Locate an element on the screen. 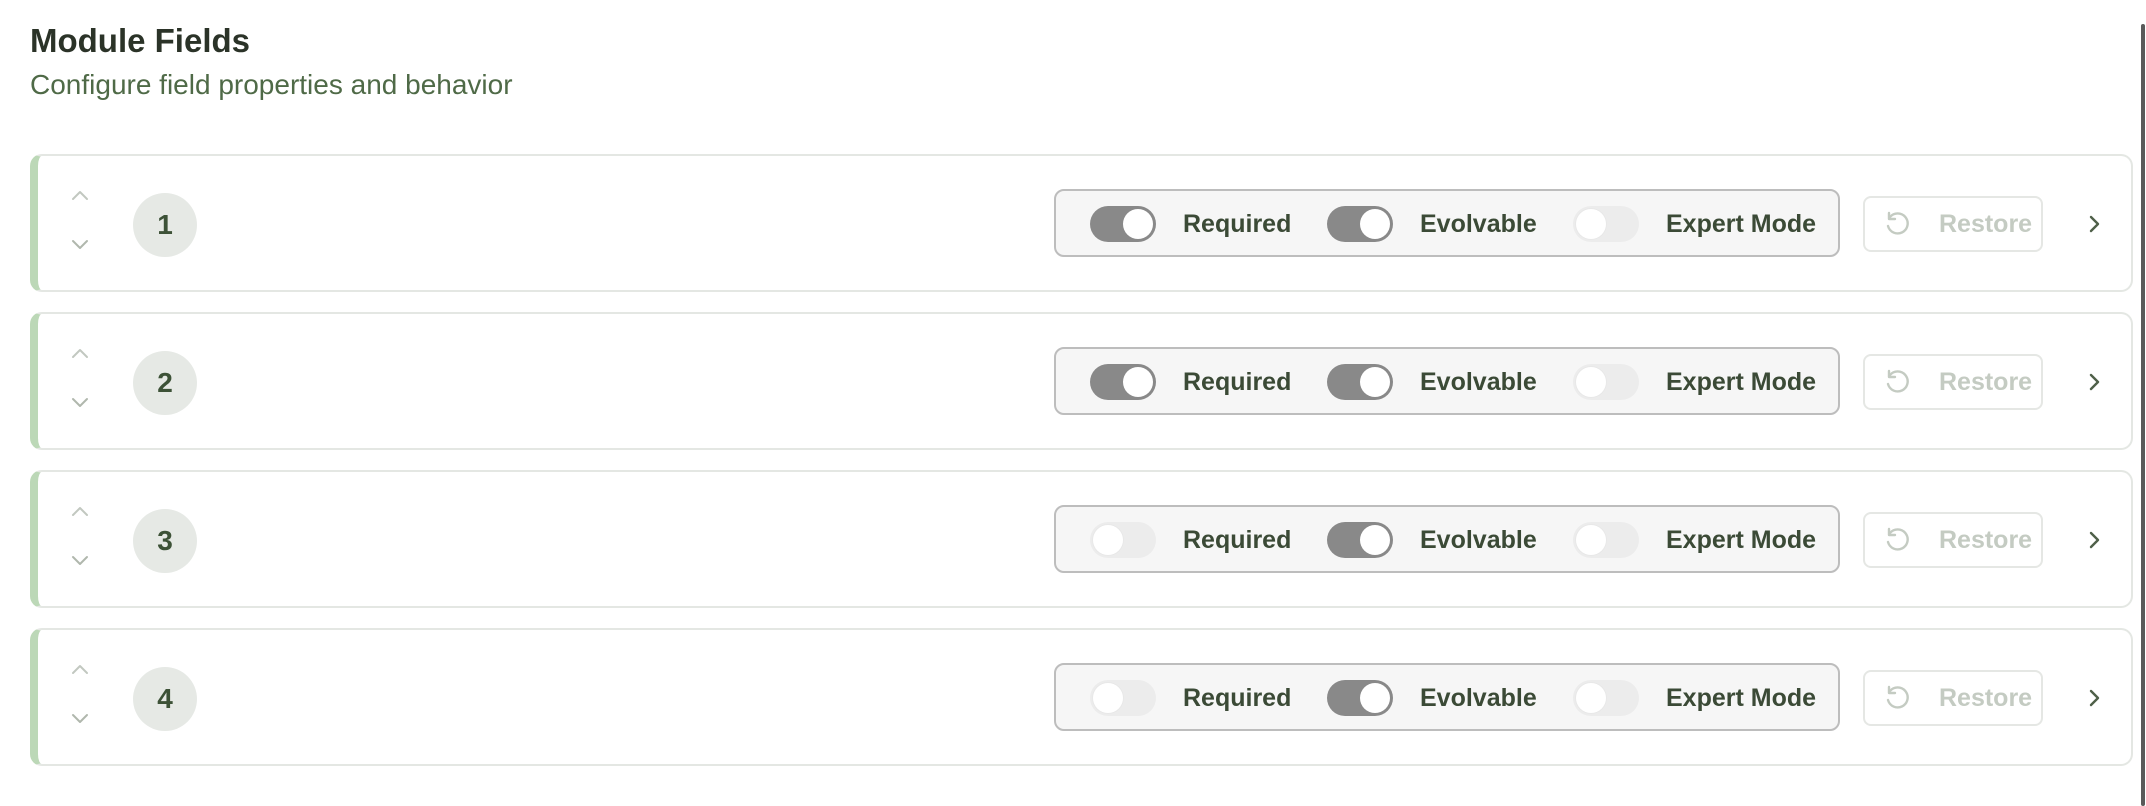 The width and height of the screenshot is (2146, 806). scrollbar is located at coordinates (2143, 403).